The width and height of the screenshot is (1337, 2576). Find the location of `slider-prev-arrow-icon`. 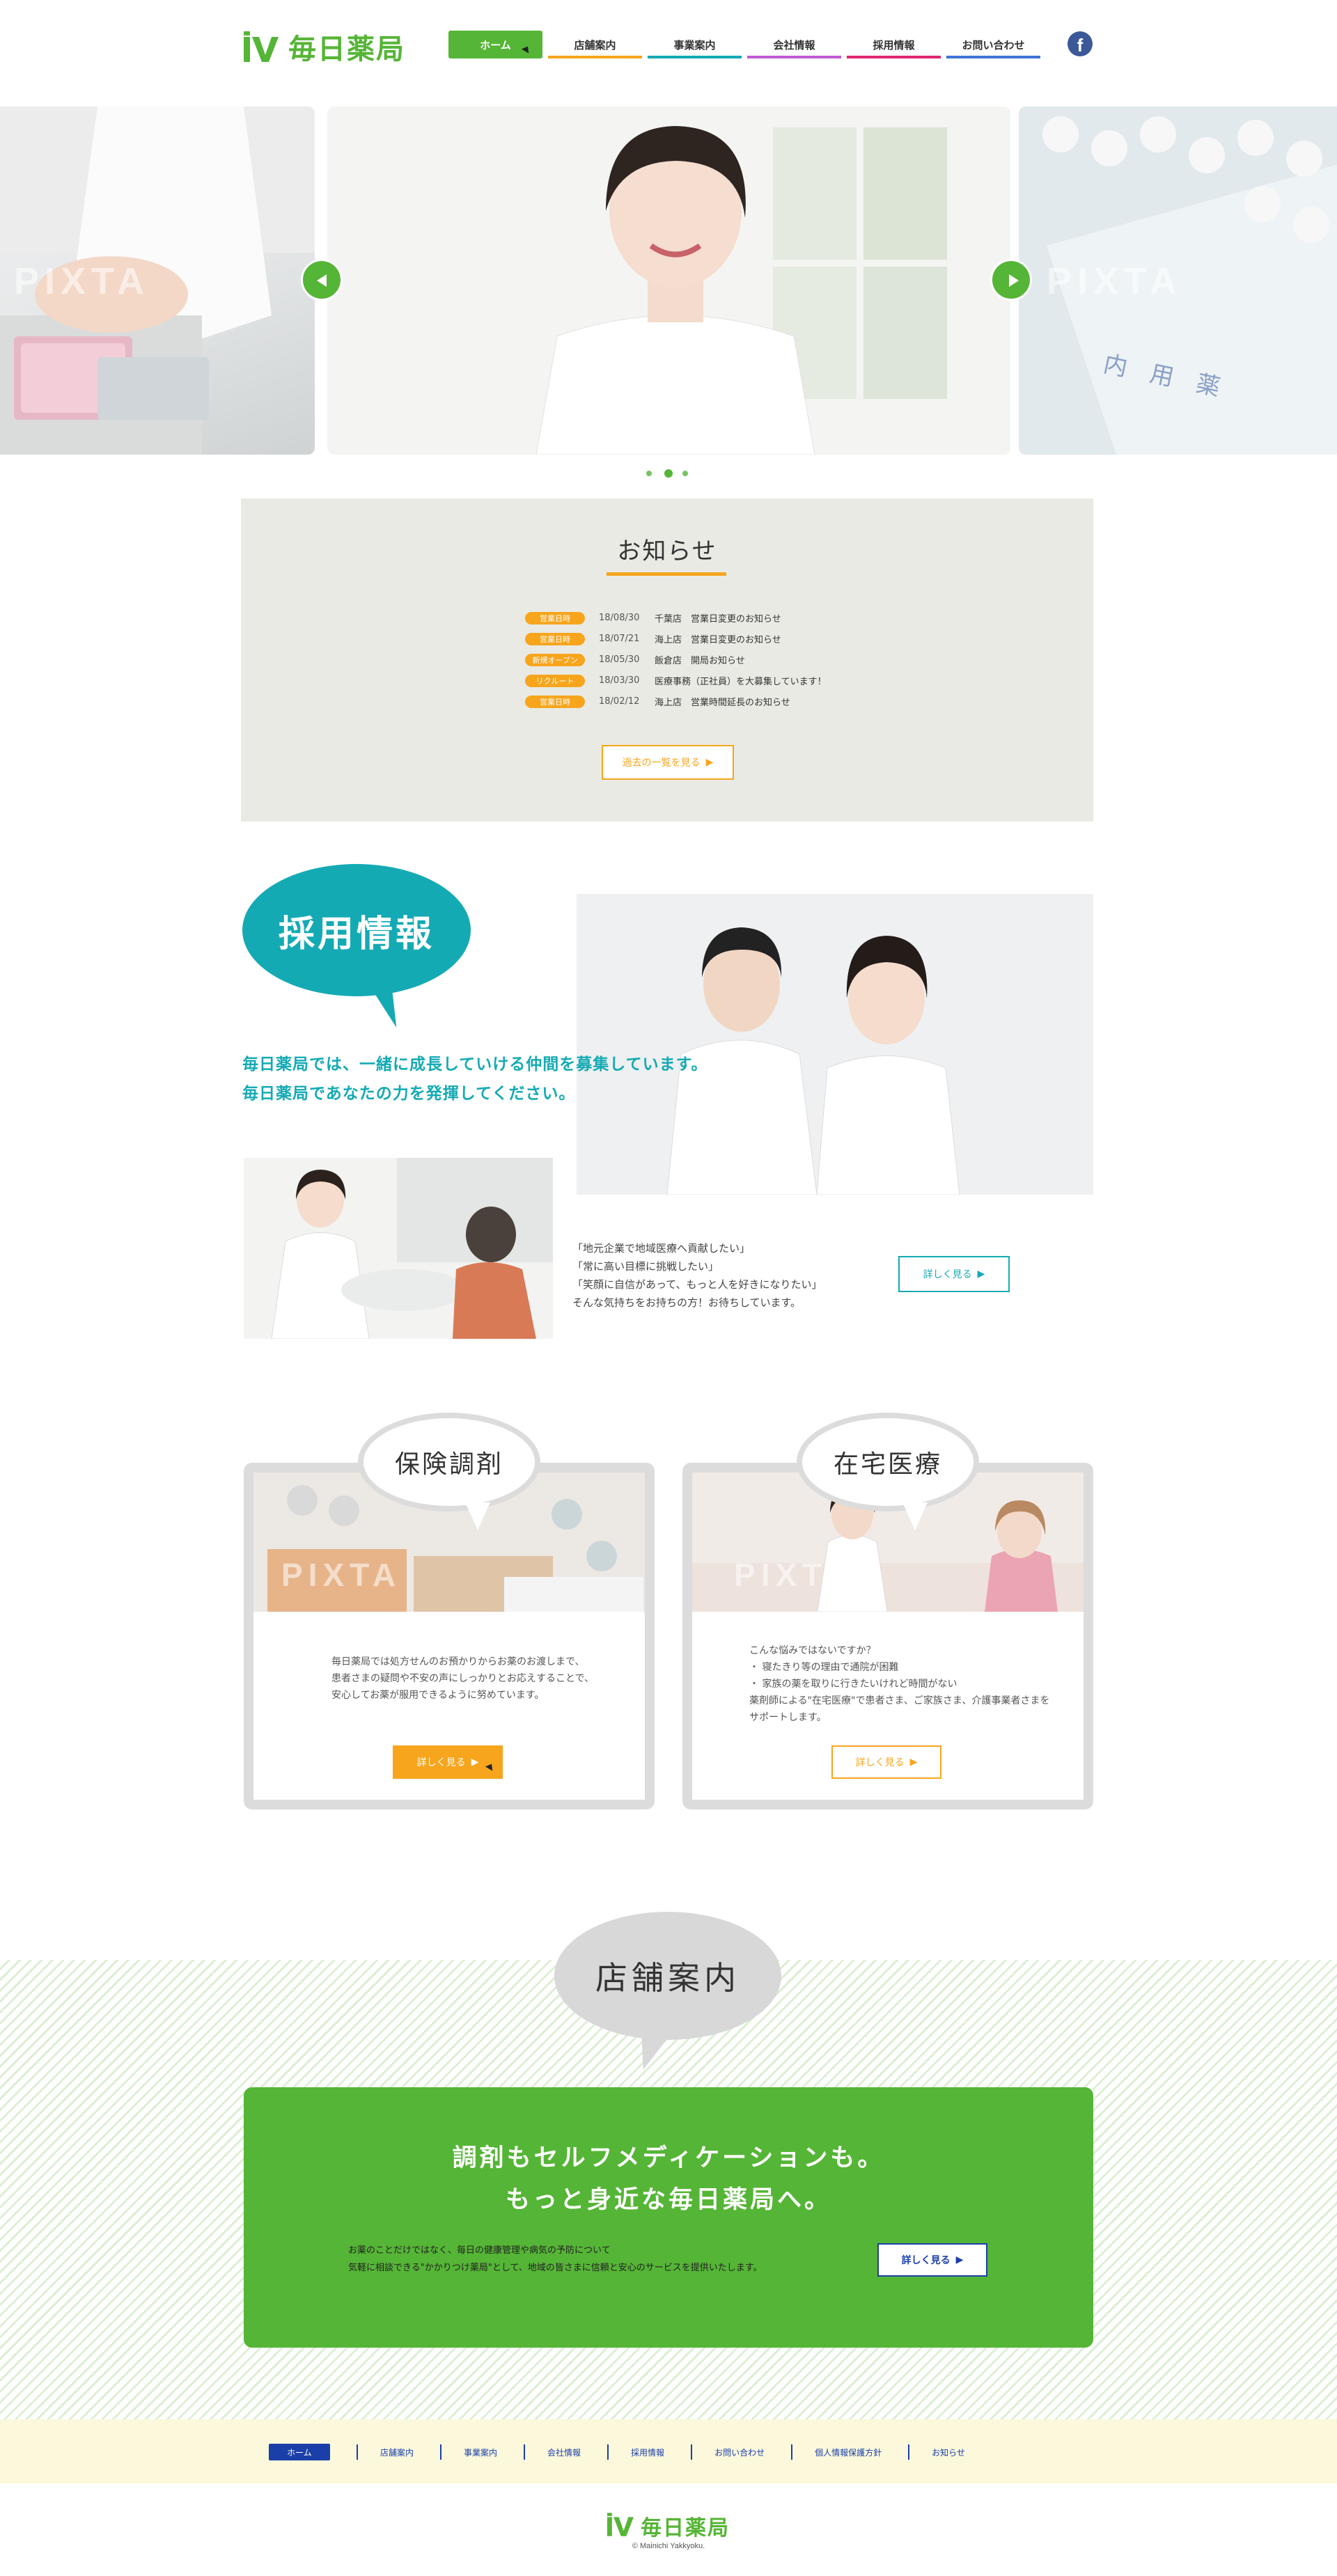

slider-prev-arrow-icon is located at coordinates (322, 280).